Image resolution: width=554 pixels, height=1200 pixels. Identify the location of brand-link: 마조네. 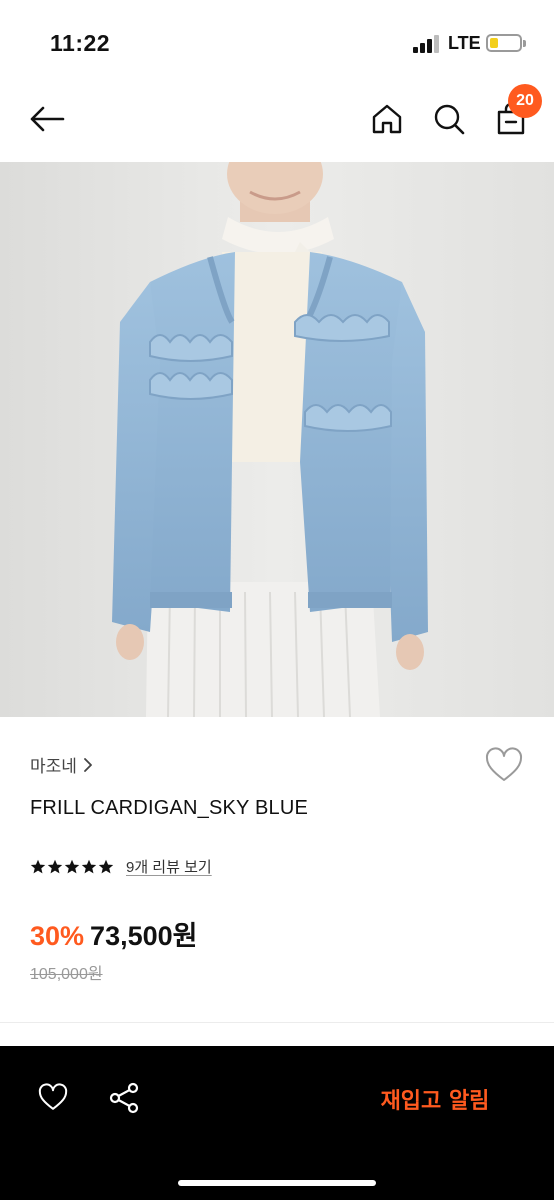
(61, 764).